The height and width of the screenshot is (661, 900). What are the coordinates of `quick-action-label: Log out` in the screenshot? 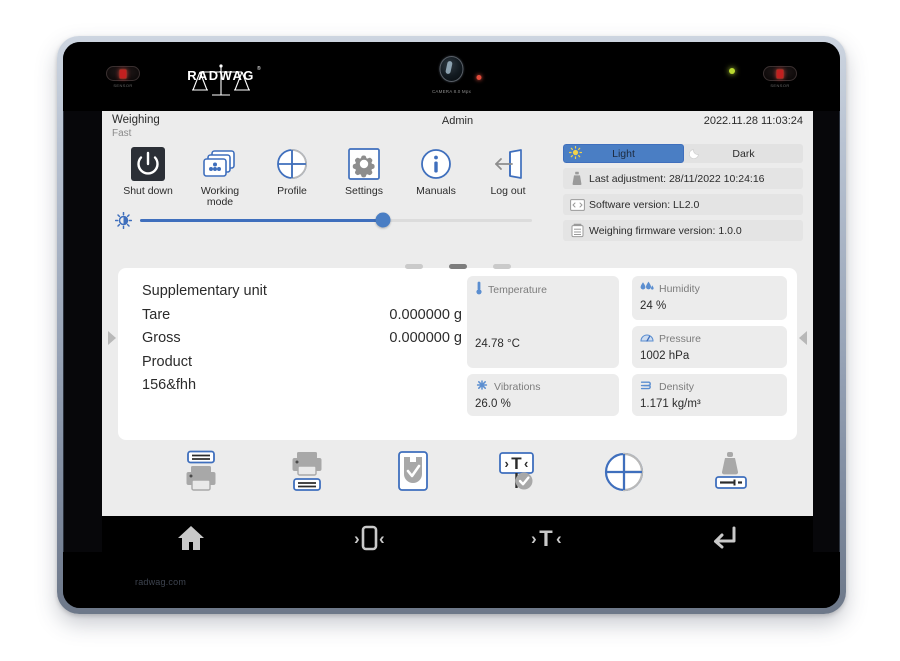 It's located at (508, 191).